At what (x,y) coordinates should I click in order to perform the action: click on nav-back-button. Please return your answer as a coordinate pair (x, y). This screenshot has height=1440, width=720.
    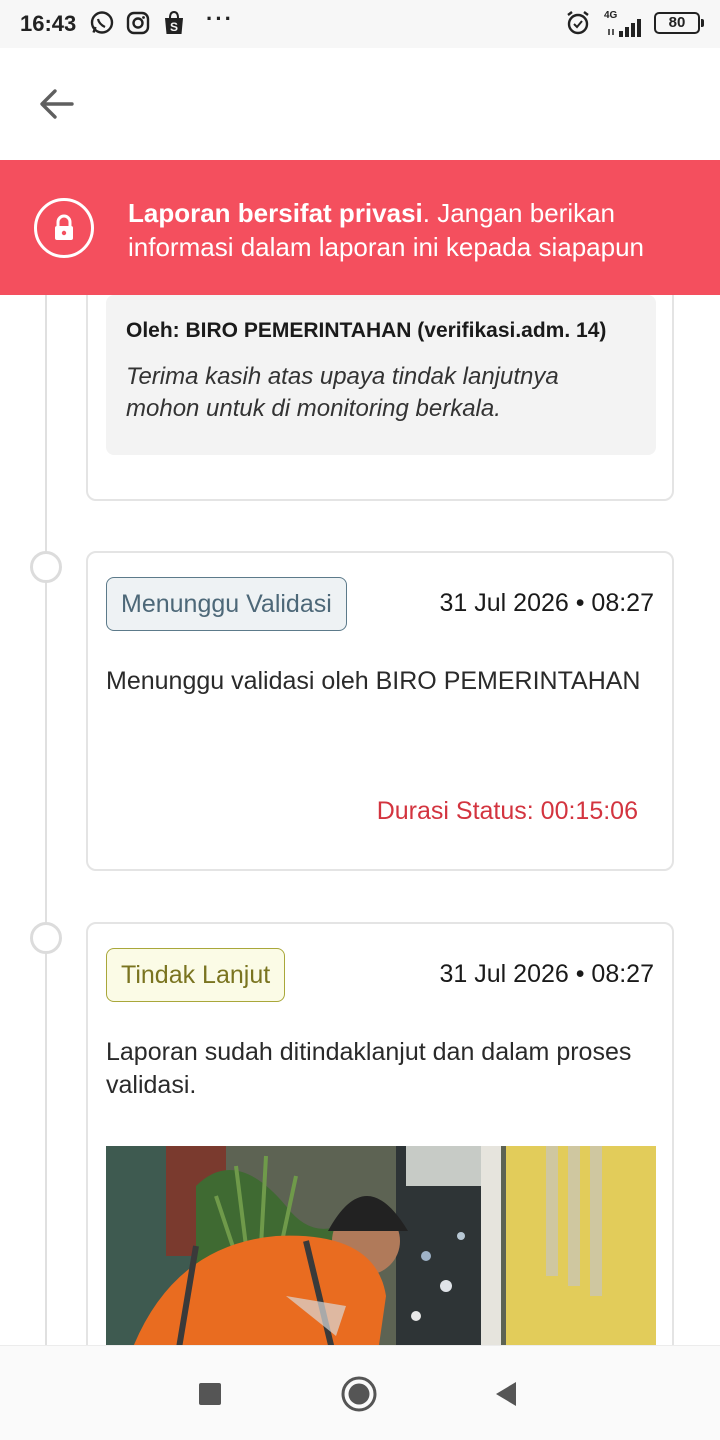
    Looking at the image, I should click on (506, 1394).